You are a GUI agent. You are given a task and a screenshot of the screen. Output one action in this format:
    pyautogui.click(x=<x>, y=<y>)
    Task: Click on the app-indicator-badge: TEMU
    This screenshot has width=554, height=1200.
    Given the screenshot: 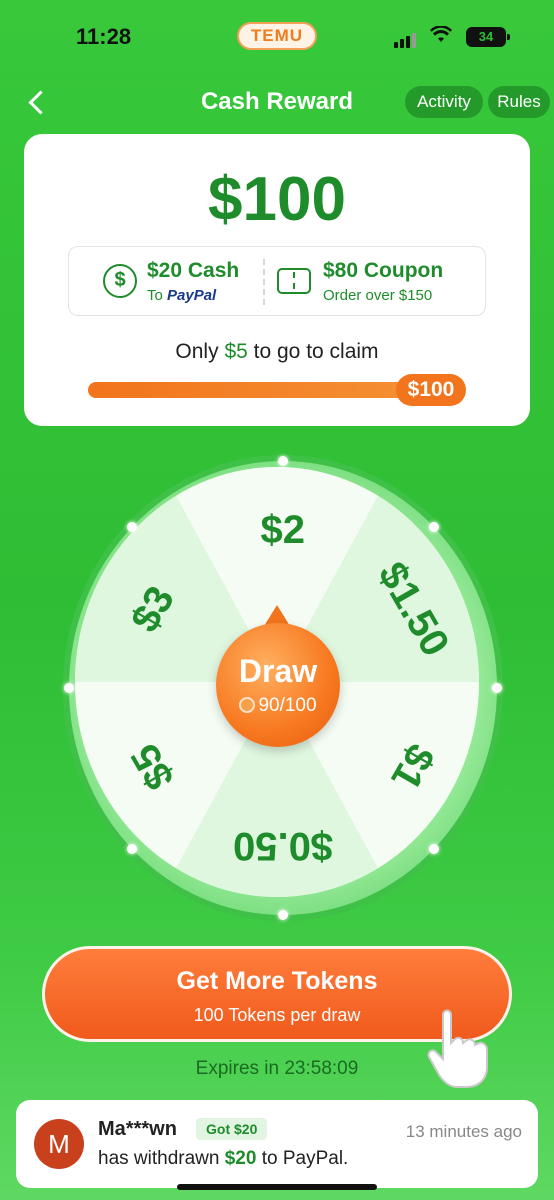 What is the action you would take?
    pyautogui.click(x=277, y=36)
    